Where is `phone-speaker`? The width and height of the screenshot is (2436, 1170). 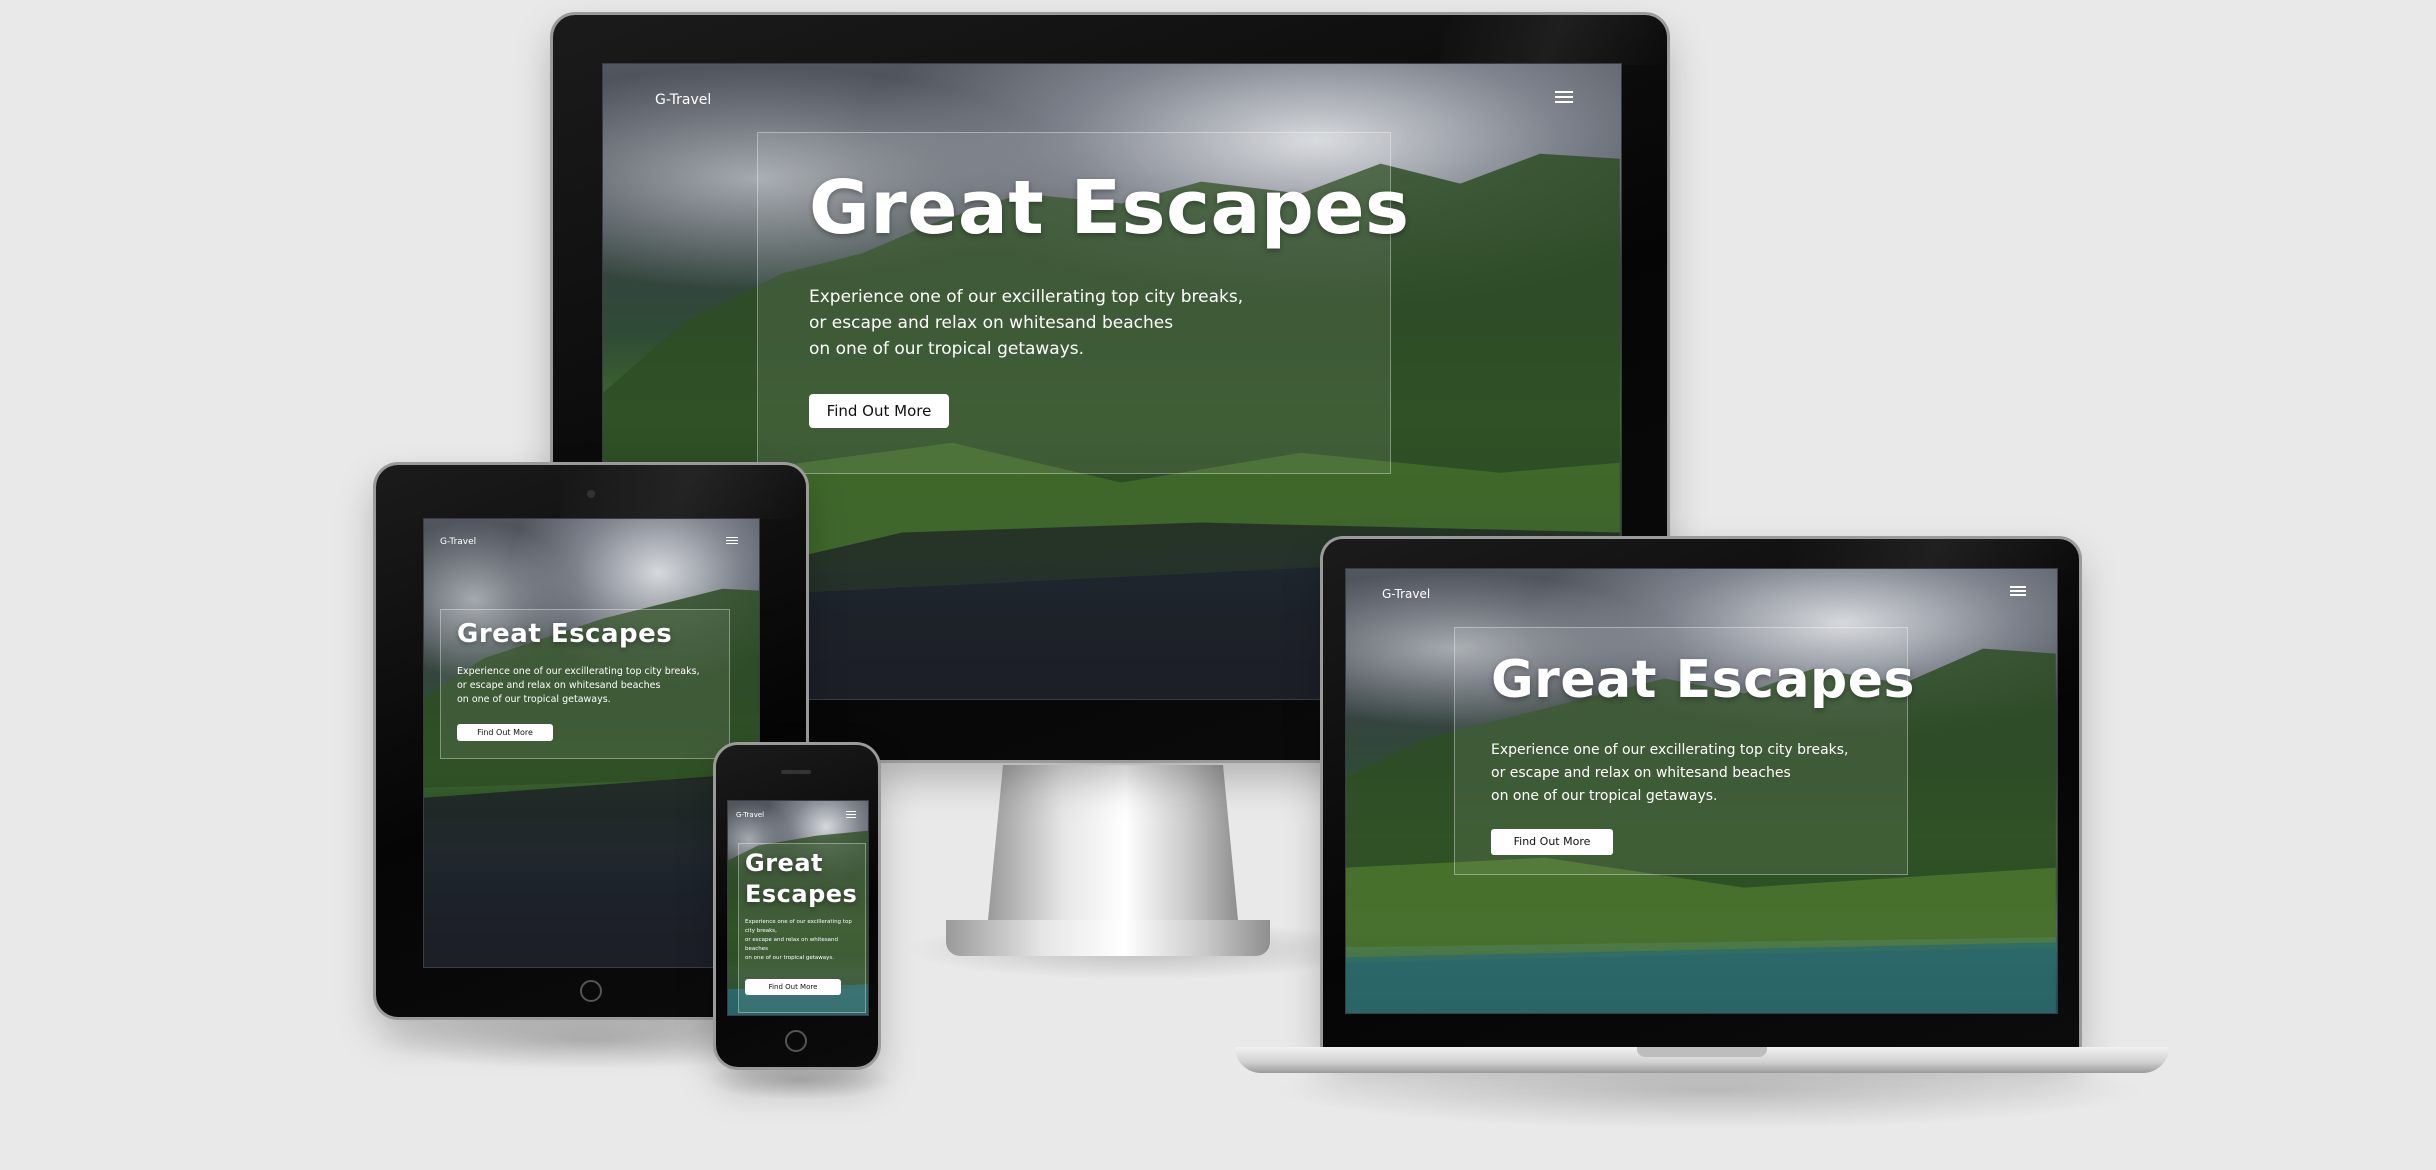
phone-speaker is located at coordinates (796, 772).